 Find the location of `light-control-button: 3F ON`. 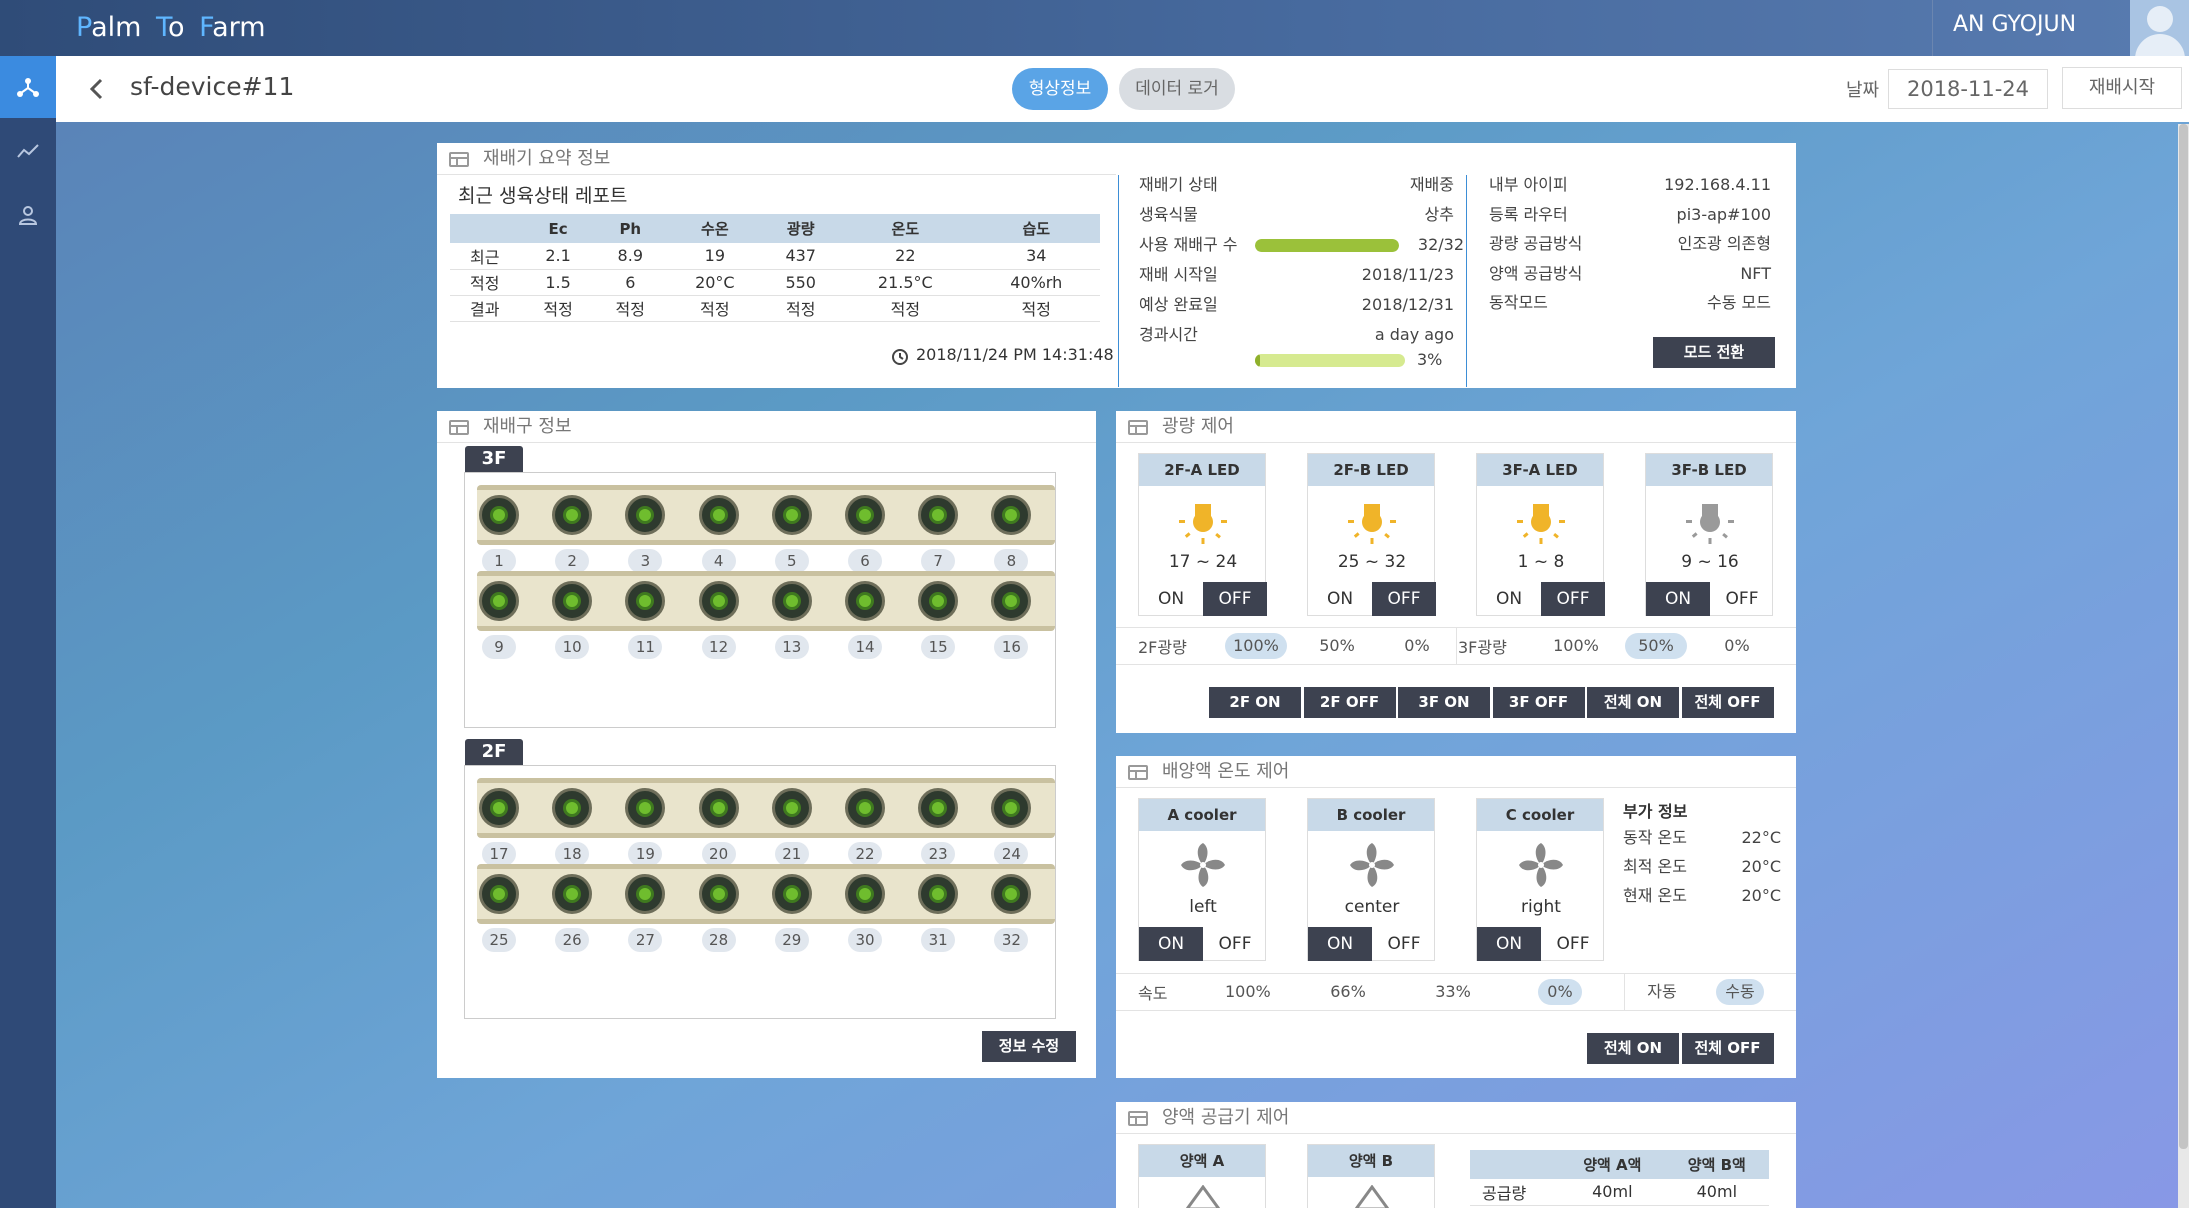

light-control-button: 3F ON is located at coordinates (1444, 702).